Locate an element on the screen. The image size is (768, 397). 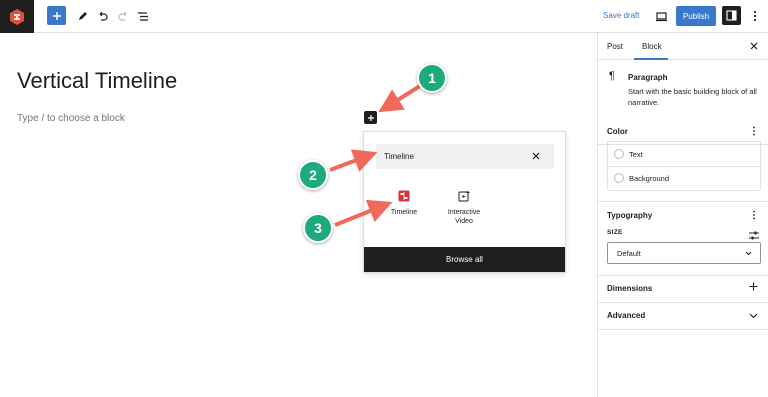
color-option-label: Background is located at coordinates (649, 178).